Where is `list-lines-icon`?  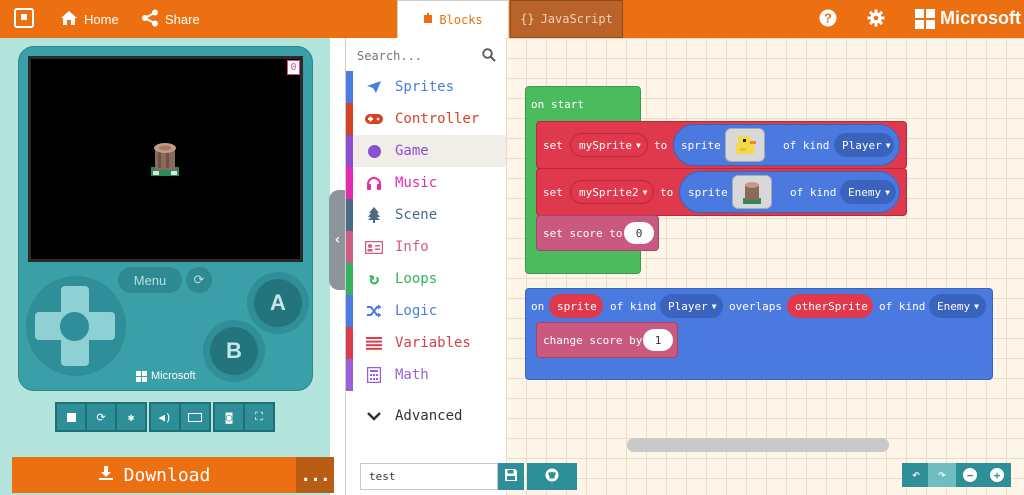
list-lines-icon is located at coordinates (374, 343).